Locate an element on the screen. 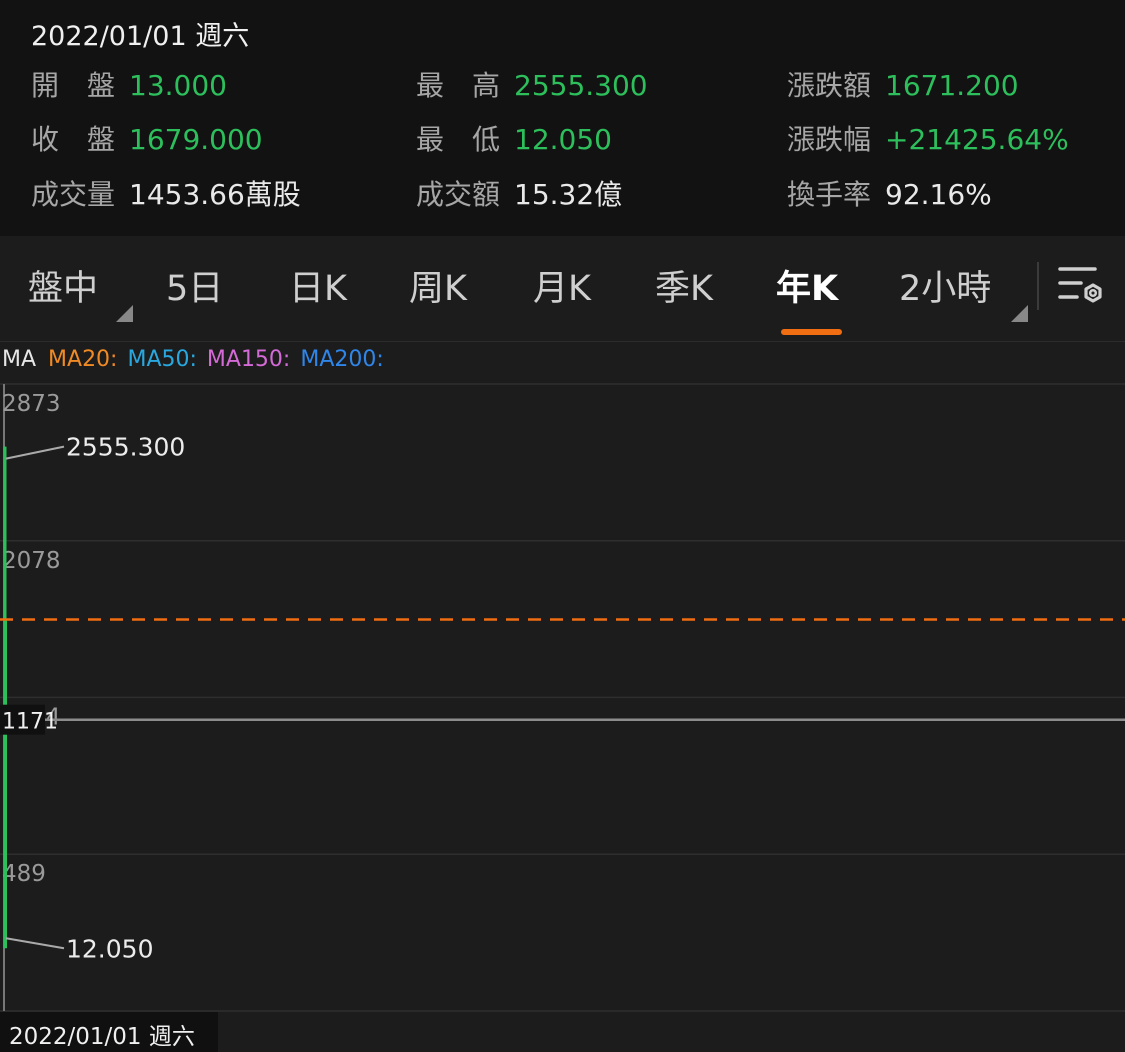  tab-intraday: 盤中 is located at coordinates (63, 285).